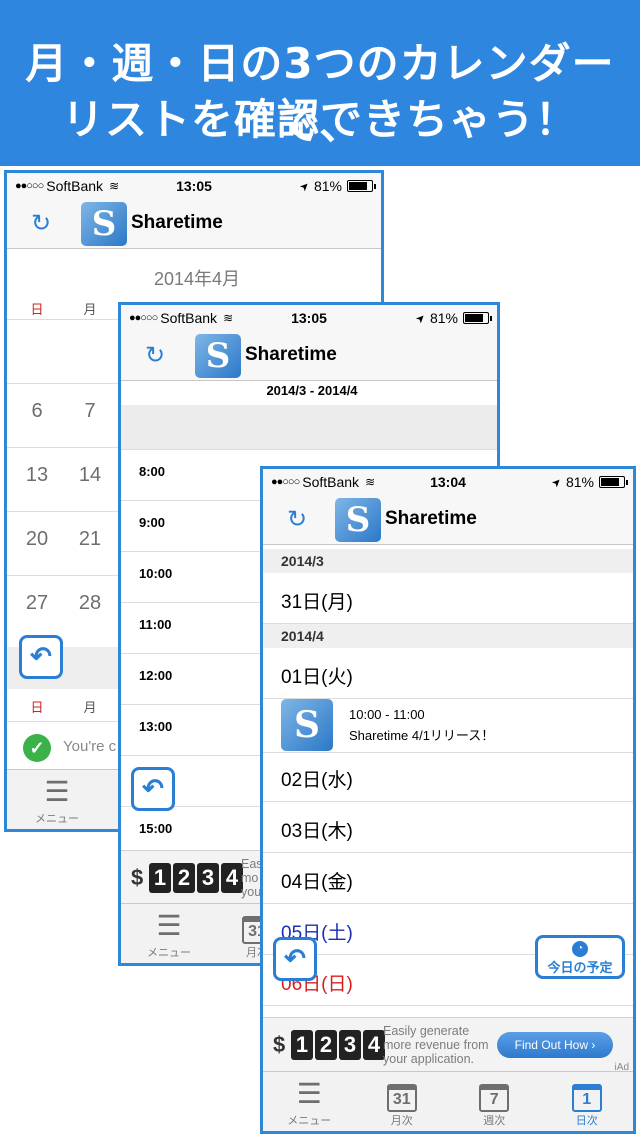 The image size is (640, 1136). Describe the element at coordinates (494, 1121) in the screenshot. I see `tab-label: 週次` at that location.